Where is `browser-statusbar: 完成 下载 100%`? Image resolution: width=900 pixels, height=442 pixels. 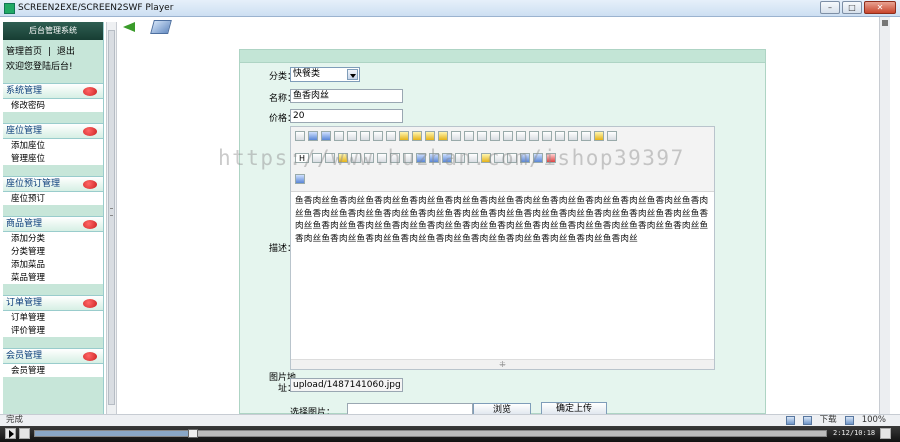 browser-statusbar: 完成 下载 100% is located at coordinates (450, 420).